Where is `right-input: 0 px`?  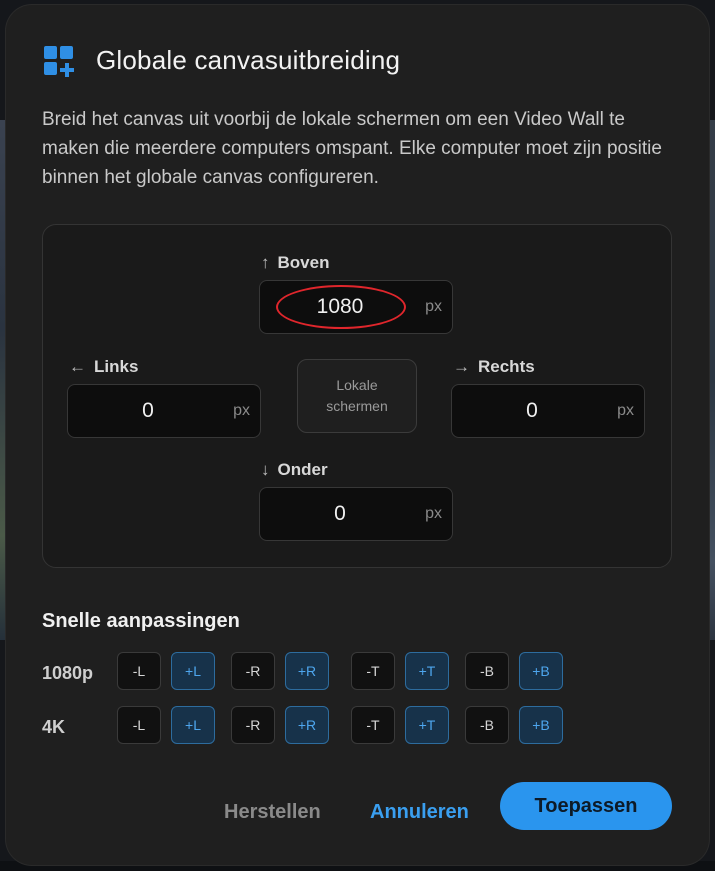 right-input: 0 px is located at coordinates (548, 411).